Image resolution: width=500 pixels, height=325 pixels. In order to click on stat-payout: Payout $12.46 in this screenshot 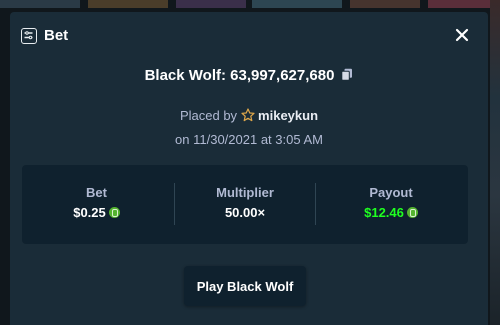, I will do `click(391, 204)`.